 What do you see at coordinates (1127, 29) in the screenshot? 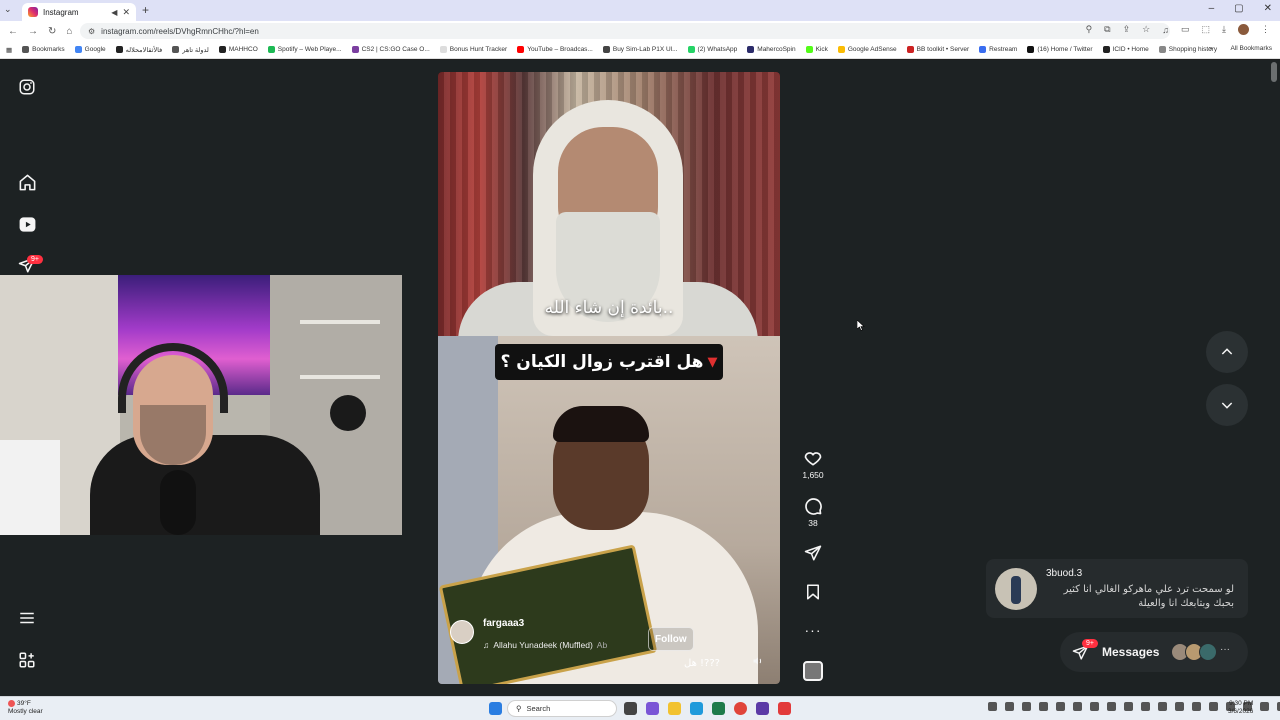
I see `share-icon: ⇪` at bounding box center [1127, 29].